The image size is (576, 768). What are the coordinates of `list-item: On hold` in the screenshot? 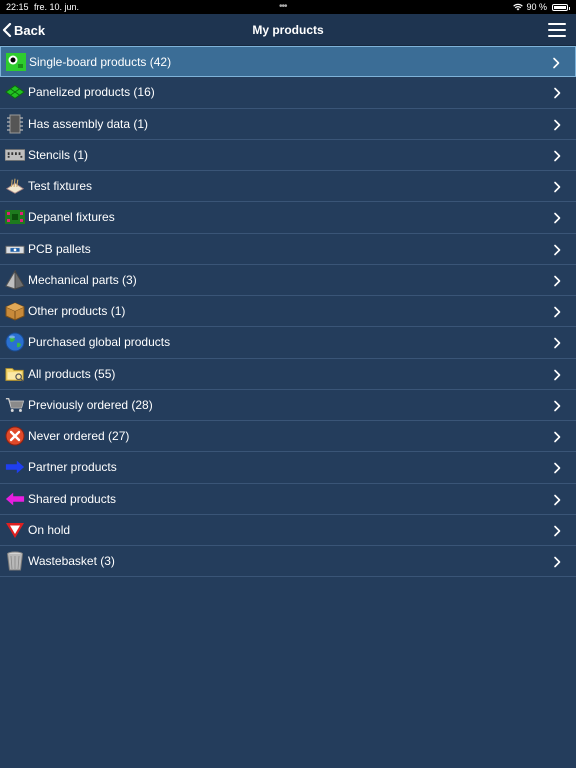 It's located at (288, 530).